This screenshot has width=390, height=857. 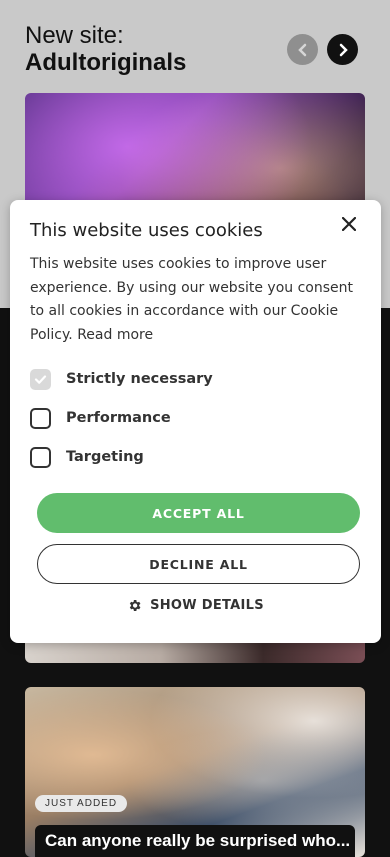 I want to click on gear-icon, so click(x=134, y=605).